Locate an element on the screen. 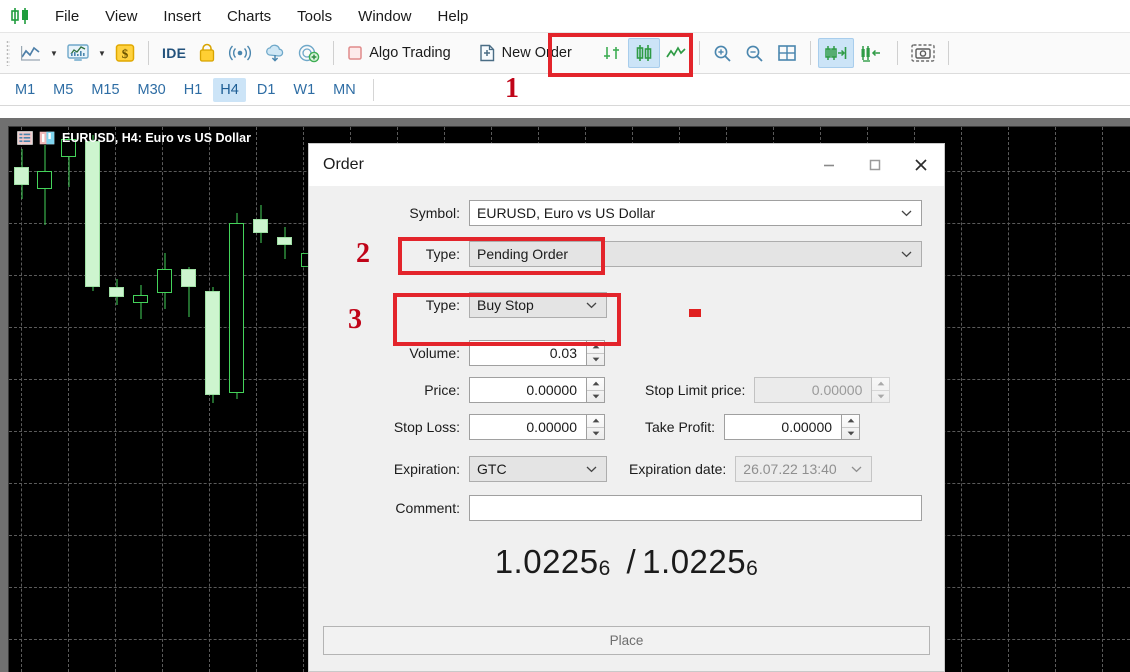  tile-windows-icon is located at coordinates (787, 53).